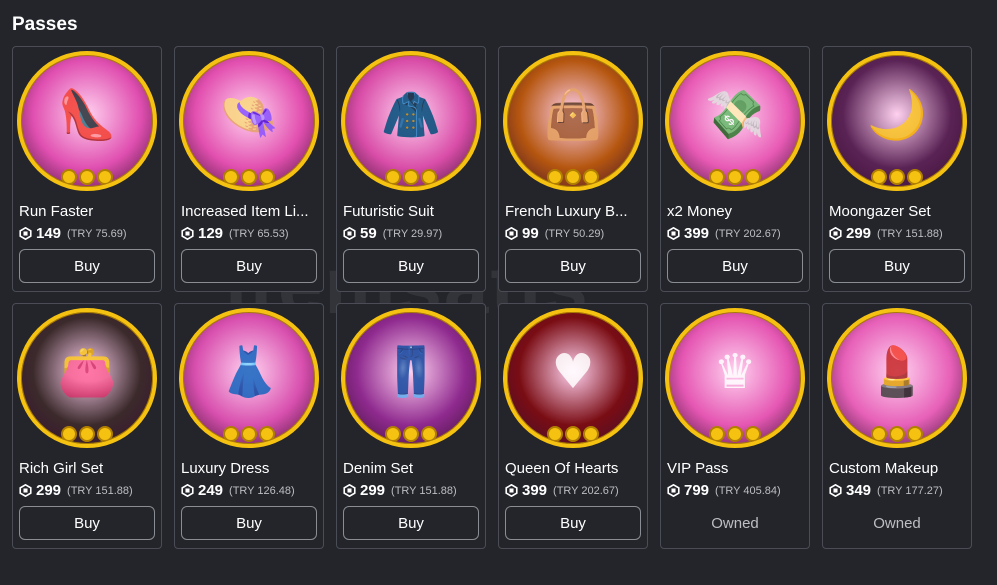 The image size is (997, 585). I want to click on pass-card: 👜 French Luxury B... 99 (TRY 50.29) Buy, so click(573, 169).